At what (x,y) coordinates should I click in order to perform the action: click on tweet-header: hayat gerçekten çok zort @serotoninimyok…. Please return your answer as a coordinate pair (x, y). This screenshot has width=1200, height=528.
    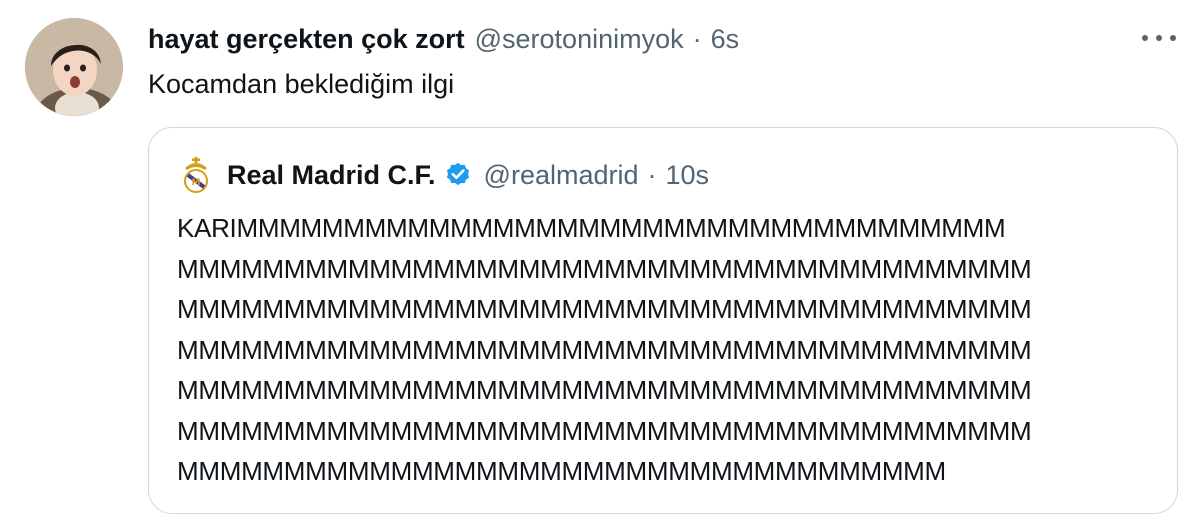
    Looking at the image, I should click on (443, 39).